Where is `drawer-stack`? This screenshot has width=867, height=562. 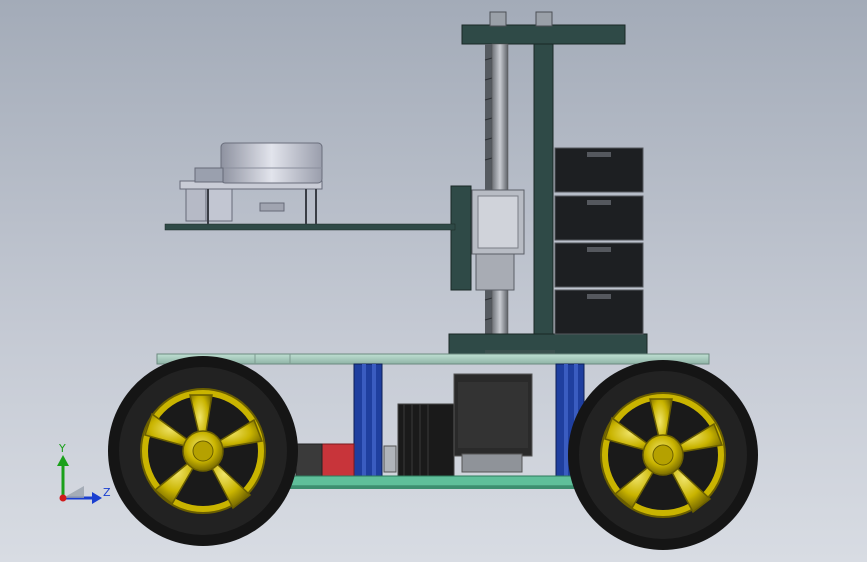 drawer-stack is located at coordinates (599, 241).